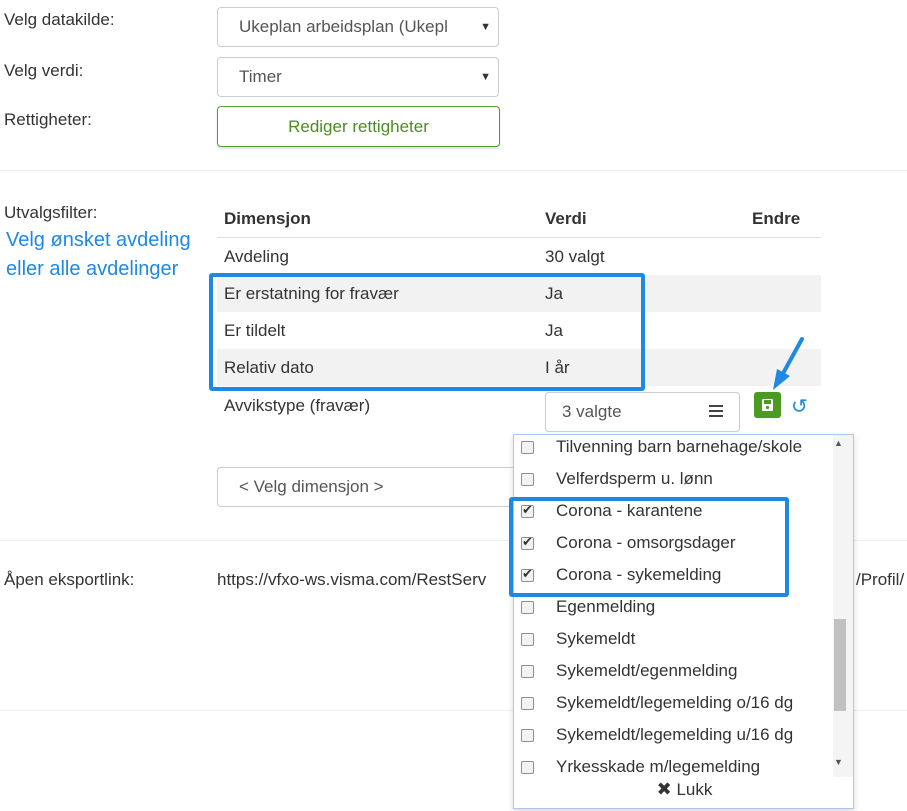  Describe the element at coordinates (427, 332) in the screenshot. I see `highlight-box-rows` at that location.